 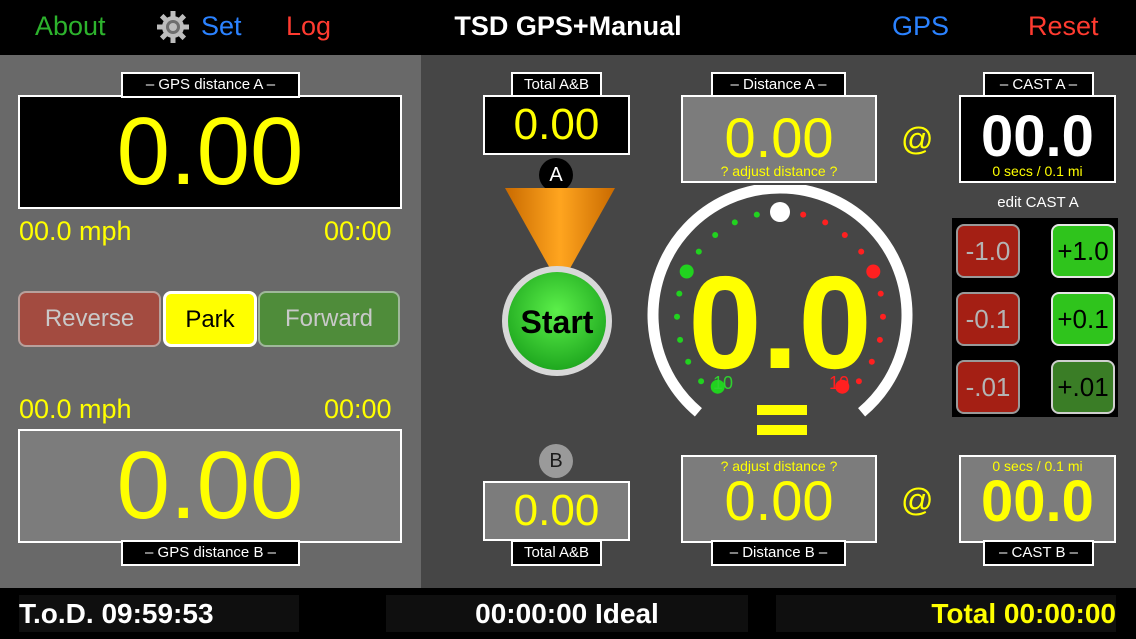 I want to click on distance-b-hint: ? adjust distance ?, so click(x=779, y=466).